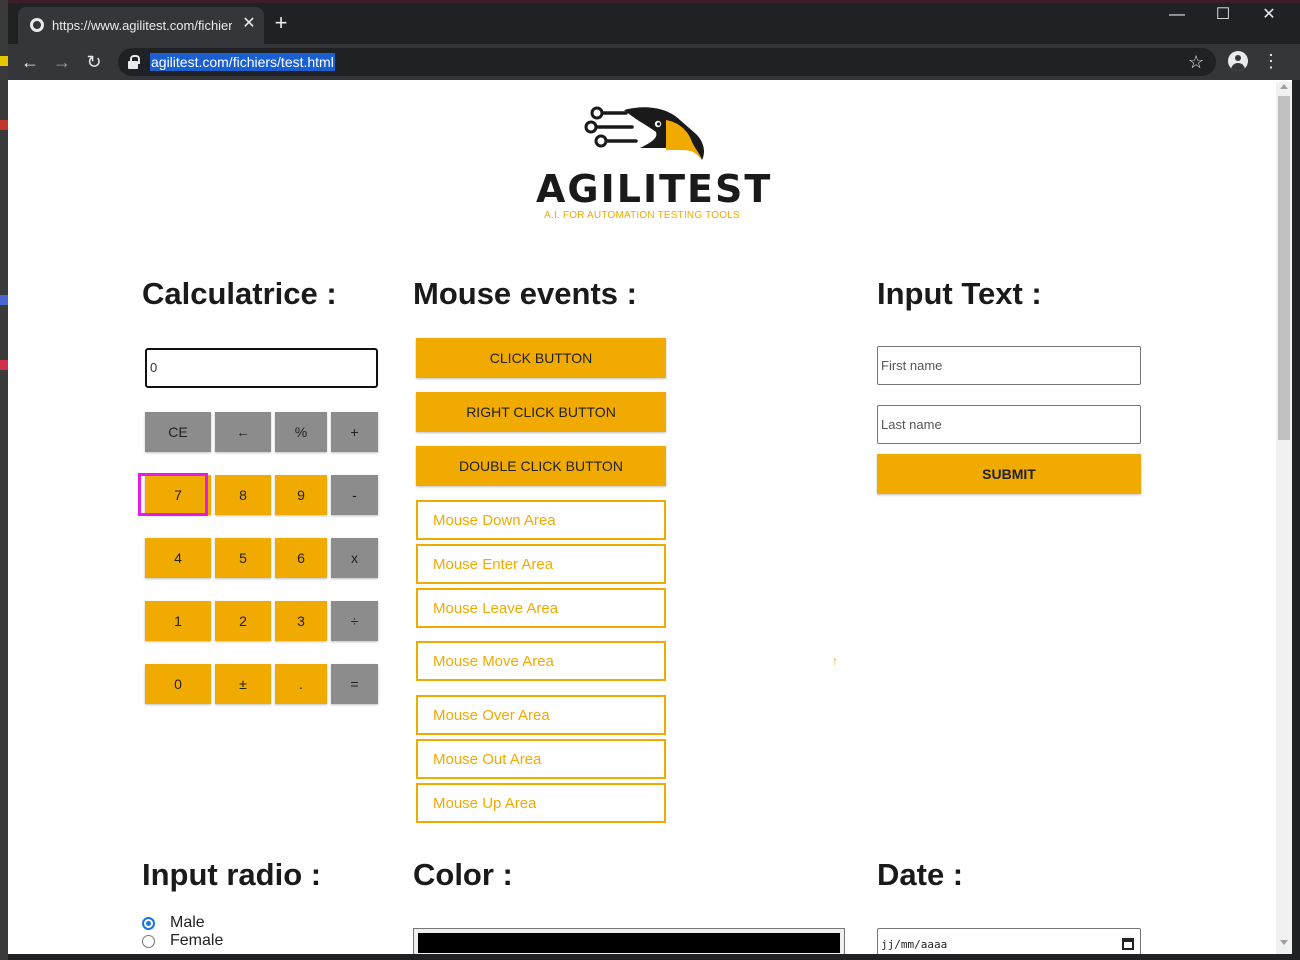 Image resolution: width=1300 pixels, height=960 pixels. What do you see at coordinates (920, 874) in the screenshot?
I see `date-heading: Date :` at bounding box center [920, 874].